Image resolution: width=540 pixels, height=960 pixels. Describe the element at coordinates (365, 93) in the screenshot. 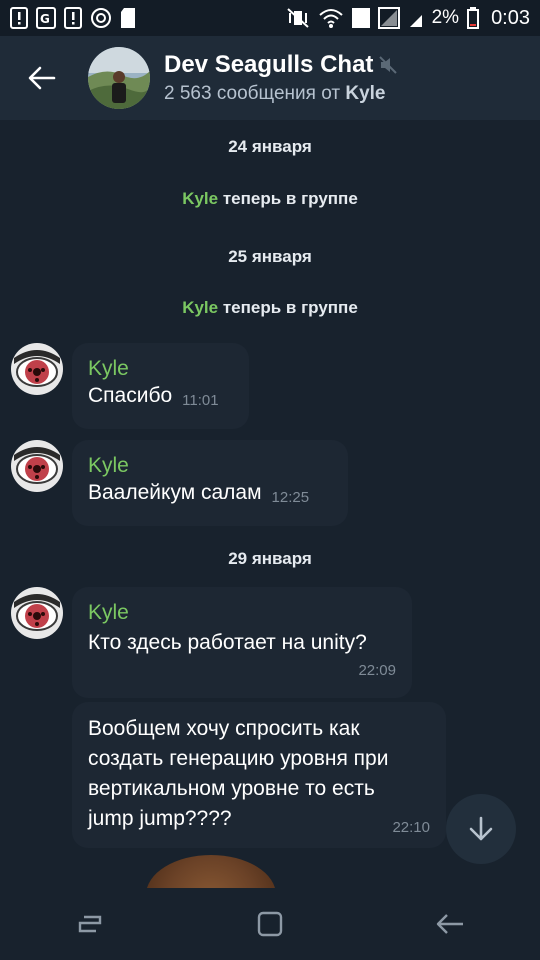

I see `subtitle-user: Kyle` at that location.